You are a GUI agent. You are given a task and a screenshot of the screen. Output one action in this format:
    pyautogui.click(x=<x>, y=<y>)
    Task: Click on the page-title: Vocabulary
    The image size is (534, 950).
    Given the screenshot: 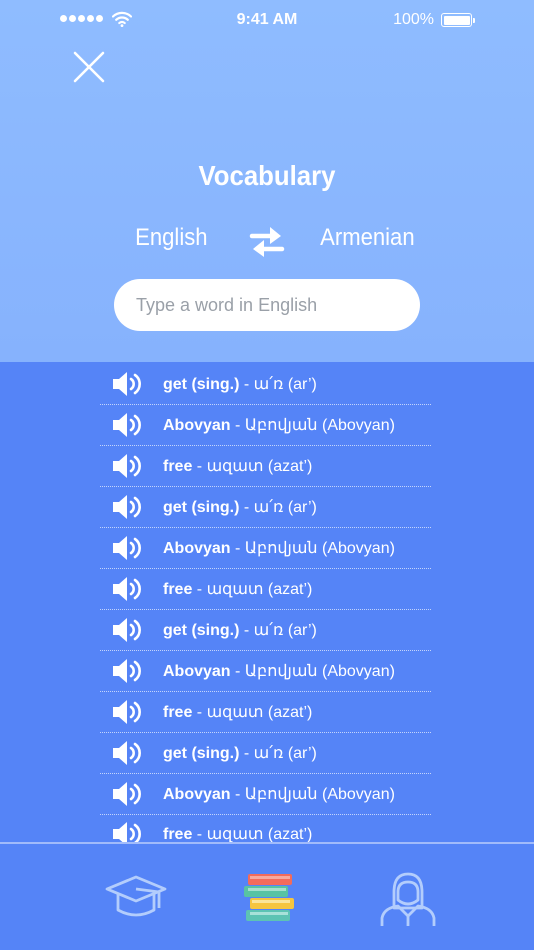 What is the action you would take?
    pyautogui.click(x=267, y=175)
    